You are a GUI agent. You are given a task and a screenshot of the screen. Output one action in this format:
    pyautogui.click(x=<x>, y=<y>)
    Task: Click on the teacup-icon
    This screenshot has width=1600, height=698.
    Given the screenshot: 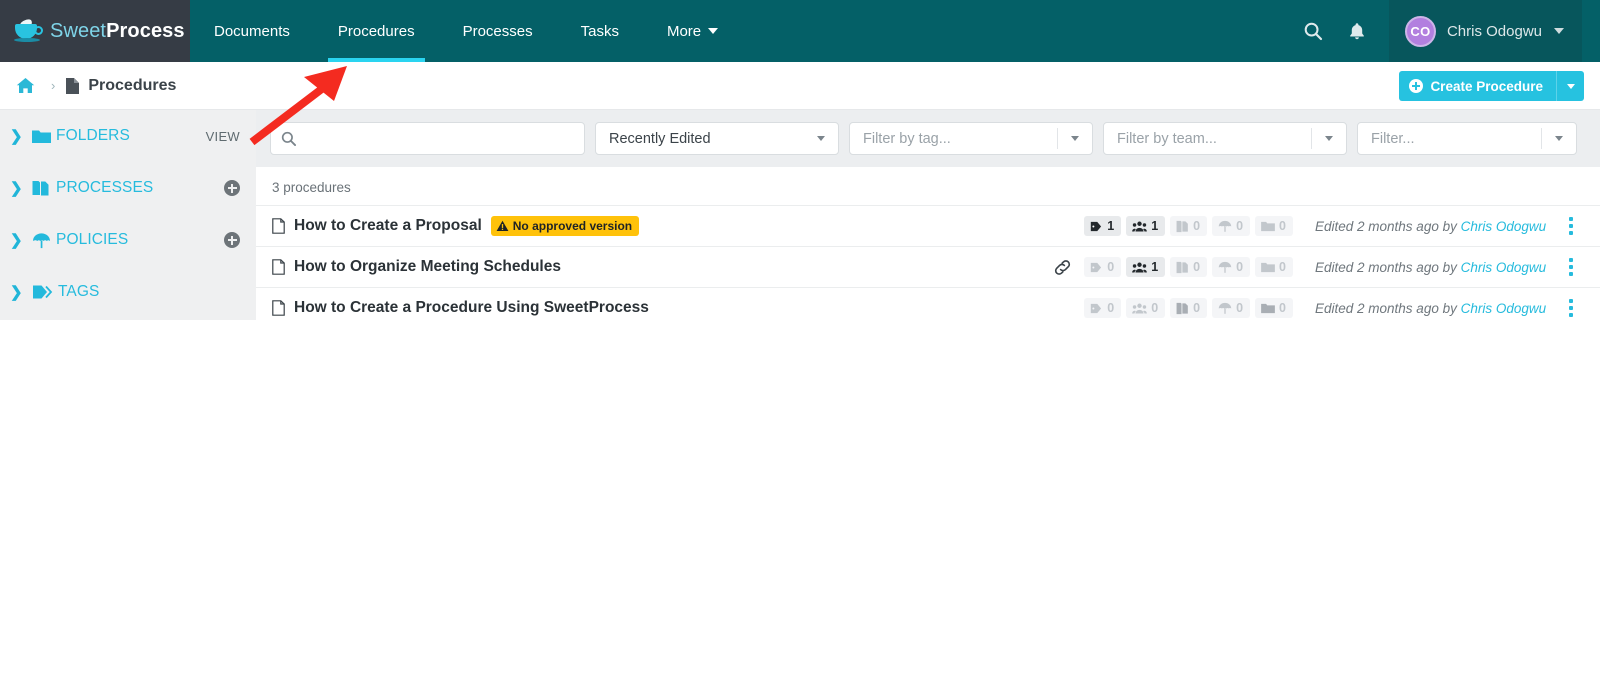 What is the action you would take?
    pyautogui.click(x=29, y=31)
    